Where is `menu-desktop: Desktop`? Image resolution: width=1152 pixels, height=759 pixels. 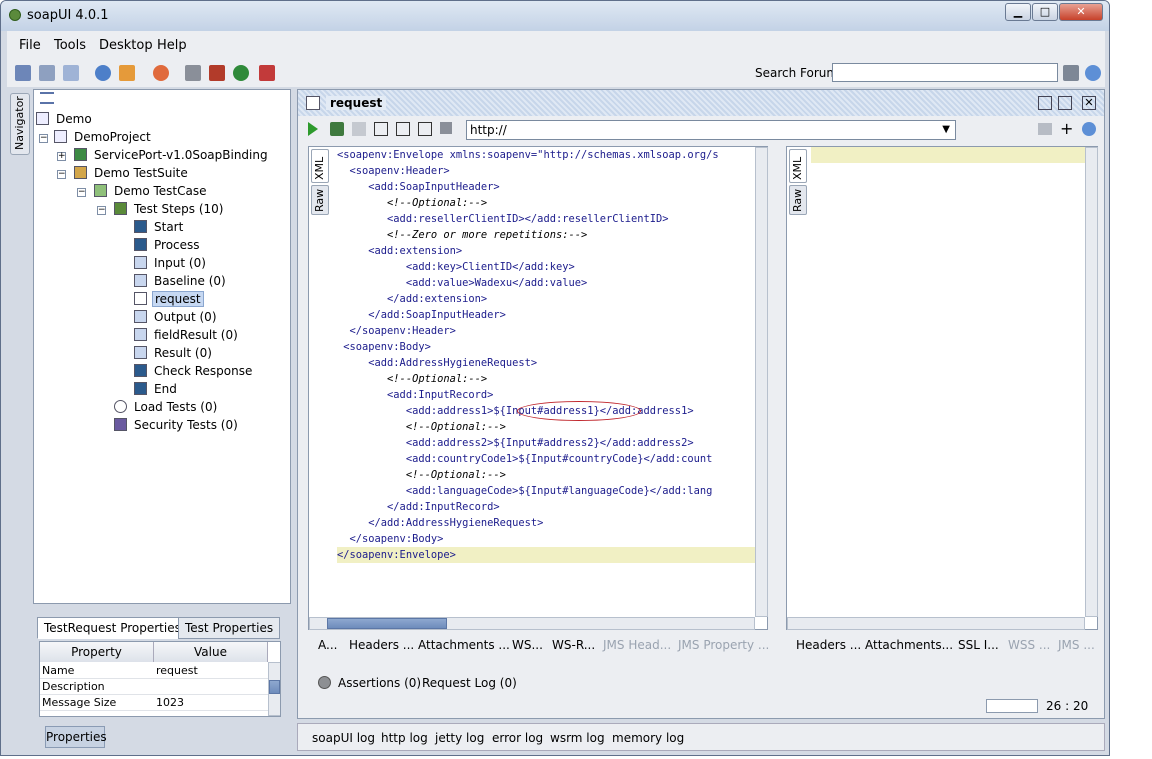
menu-desktop: Desktop is located at coordinates (126, 45).